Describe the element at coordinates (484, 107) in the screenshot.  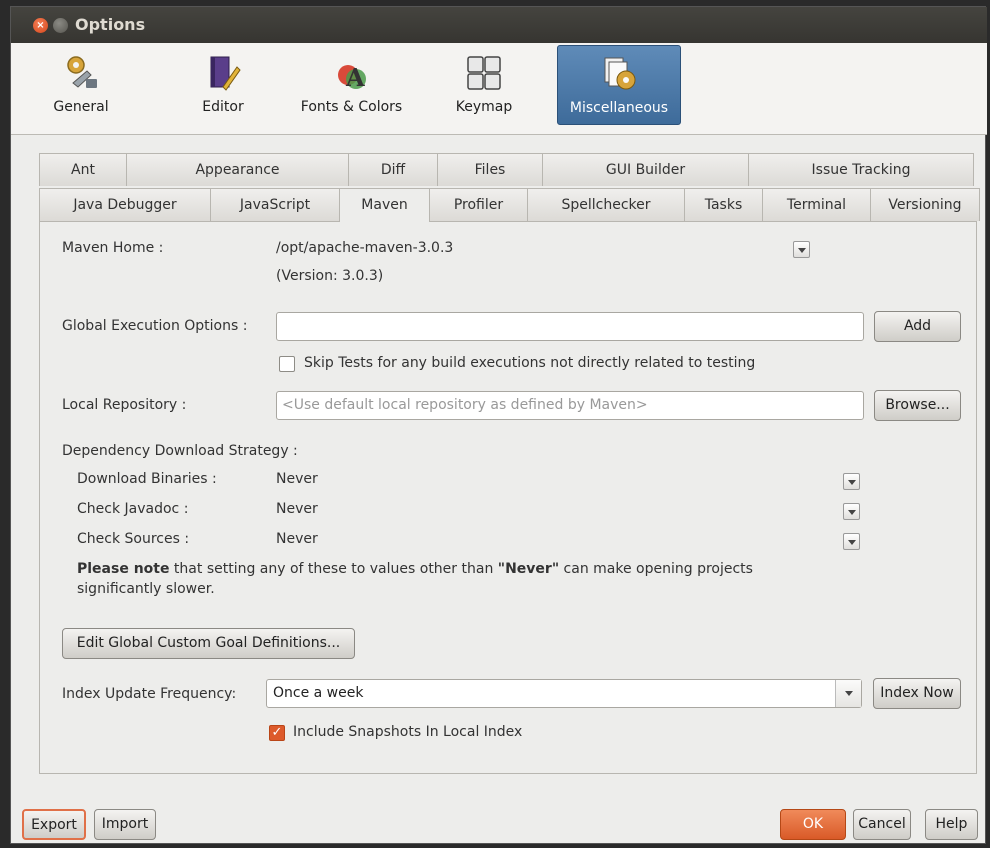
I see `category-label: Keymap` at that location.